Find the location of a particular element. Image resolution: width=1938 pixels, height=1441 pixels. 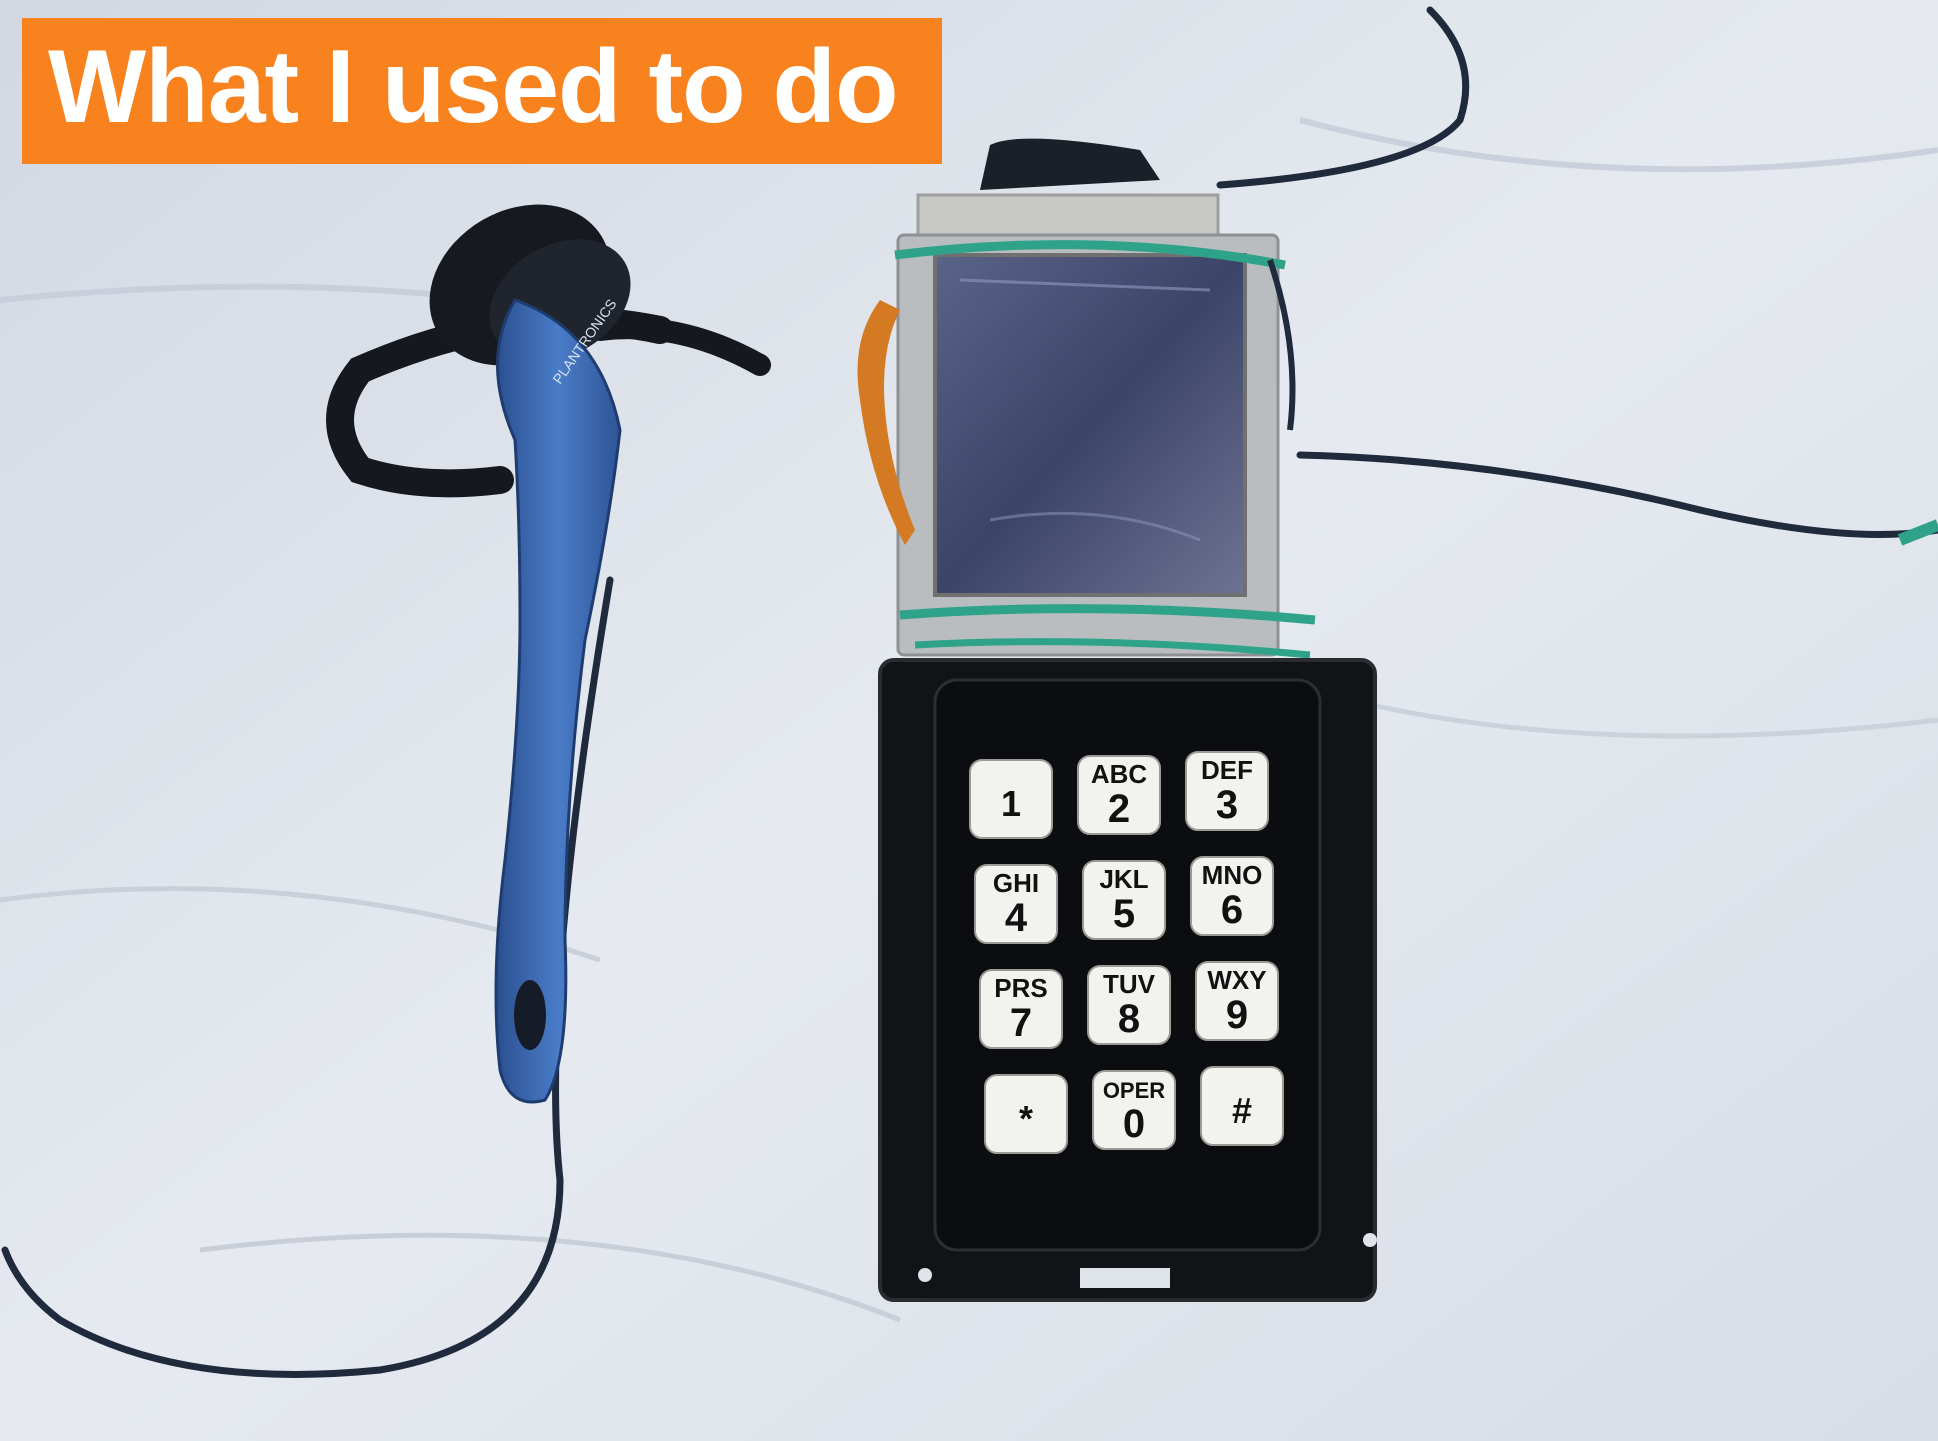

keypad-key: * is located at coordinates (1026, 1114).